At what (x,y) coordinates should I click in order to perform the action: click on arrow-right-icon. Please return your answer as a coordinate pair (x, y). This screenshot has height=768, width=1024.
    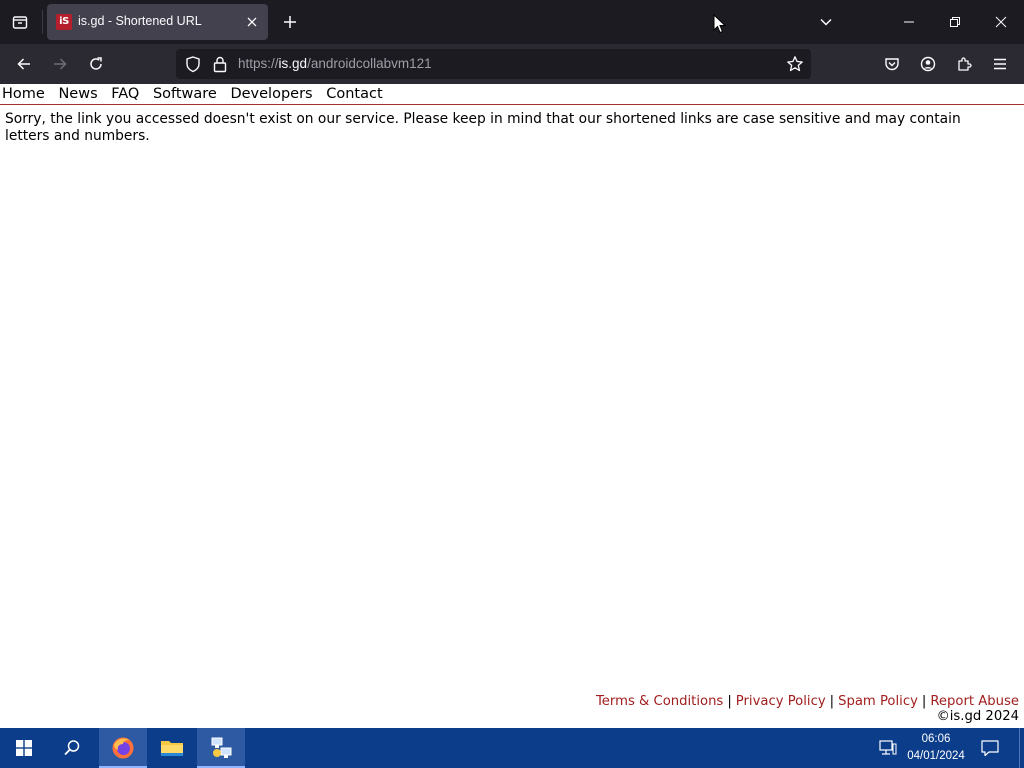
    Looking at the image, I should click on (60, 64).